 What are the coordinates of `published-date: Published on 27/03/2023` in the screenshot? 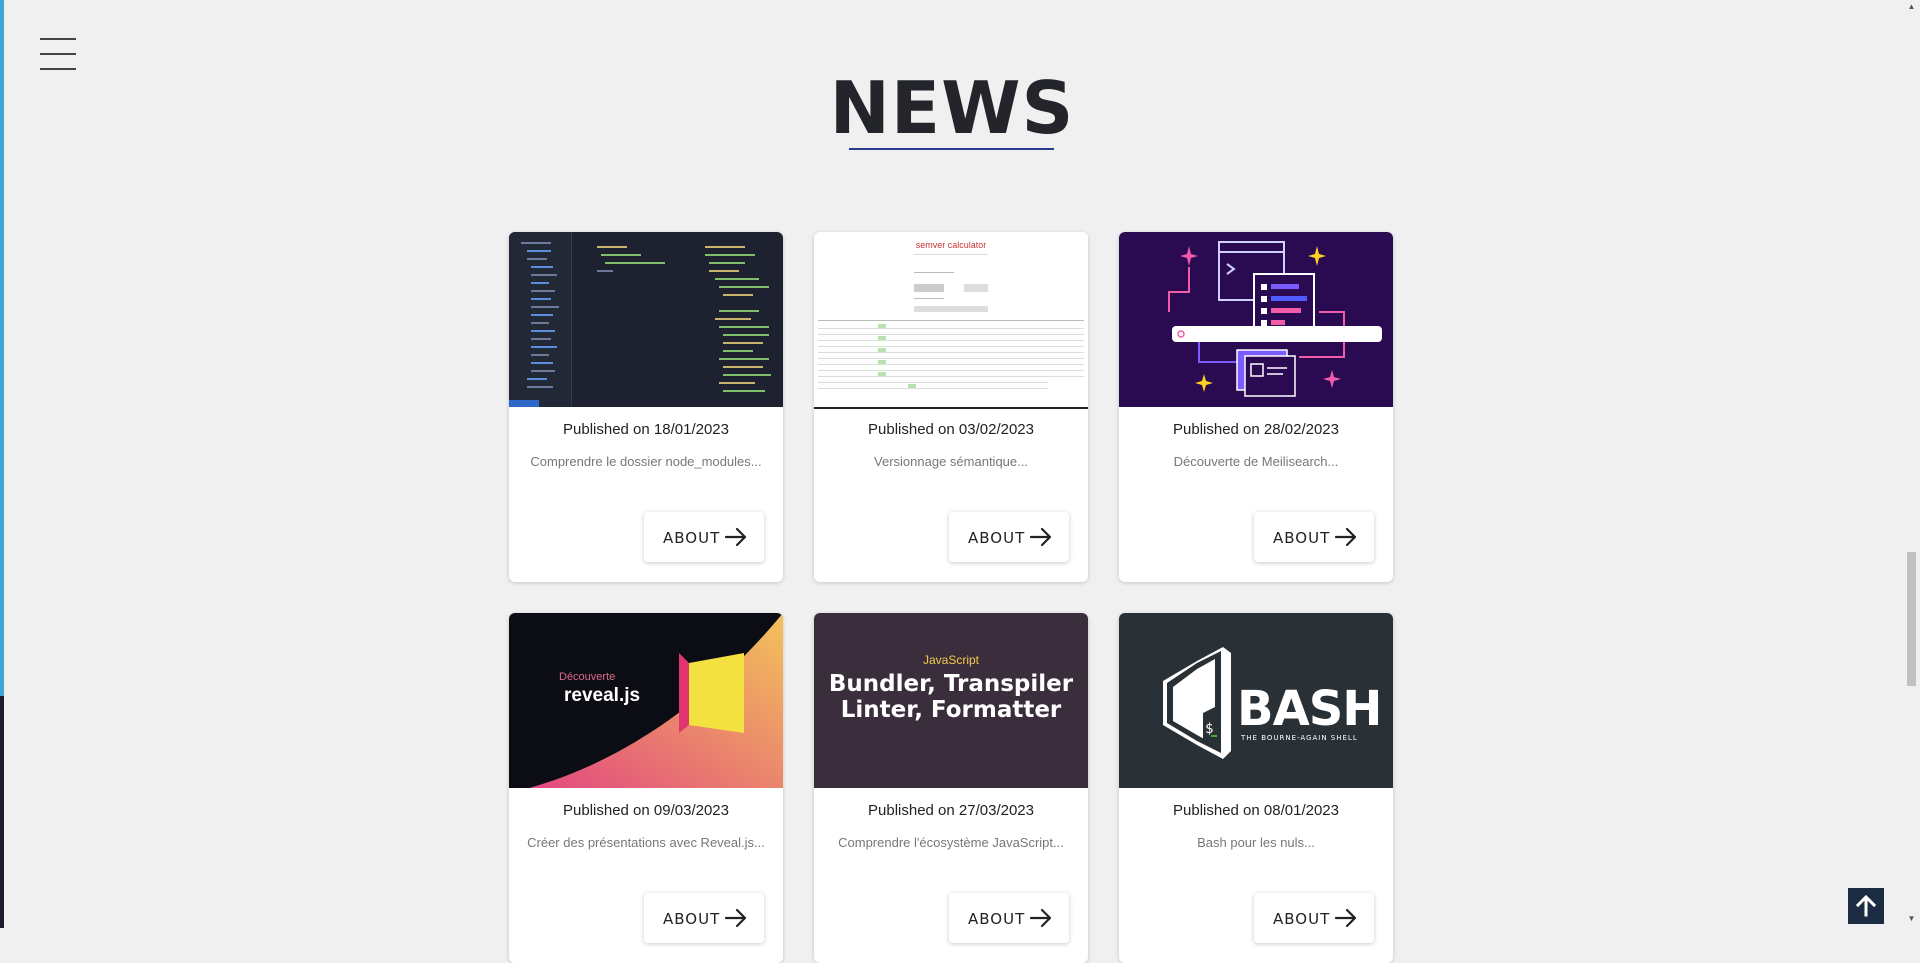 It's located at (951, 810).